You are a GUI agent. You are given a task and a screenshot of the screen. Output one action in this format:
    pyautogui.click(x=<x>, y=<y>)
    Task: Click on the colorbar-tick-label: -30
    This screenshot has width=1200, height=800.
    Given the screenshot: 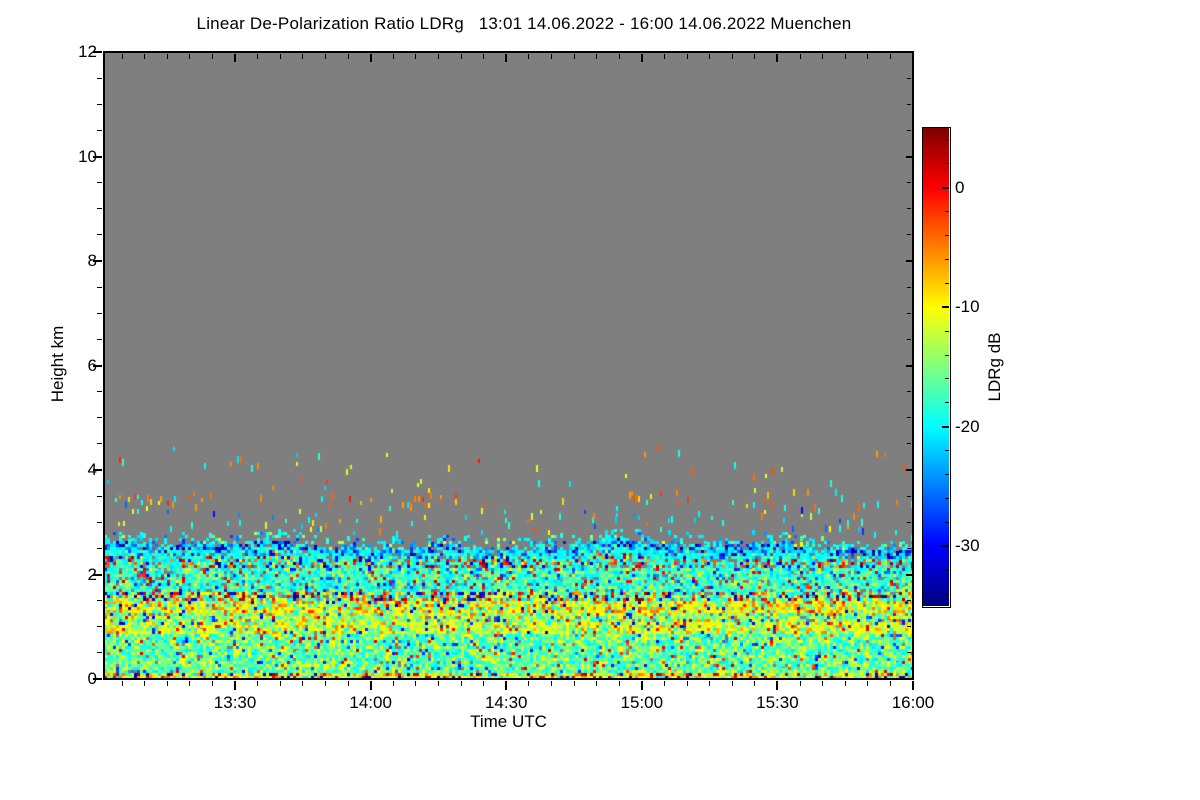 What is the action you would take?
    pyautogui.click(x=967, y=546)
    